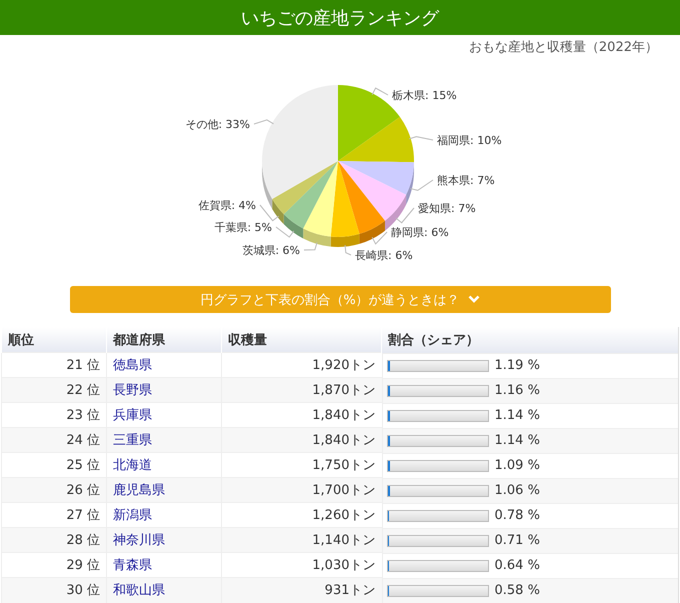 Image resolution: width=680 pixels, height=603 pixels. I want to click on amount-cell: 1,840トン, so click(302, 440).